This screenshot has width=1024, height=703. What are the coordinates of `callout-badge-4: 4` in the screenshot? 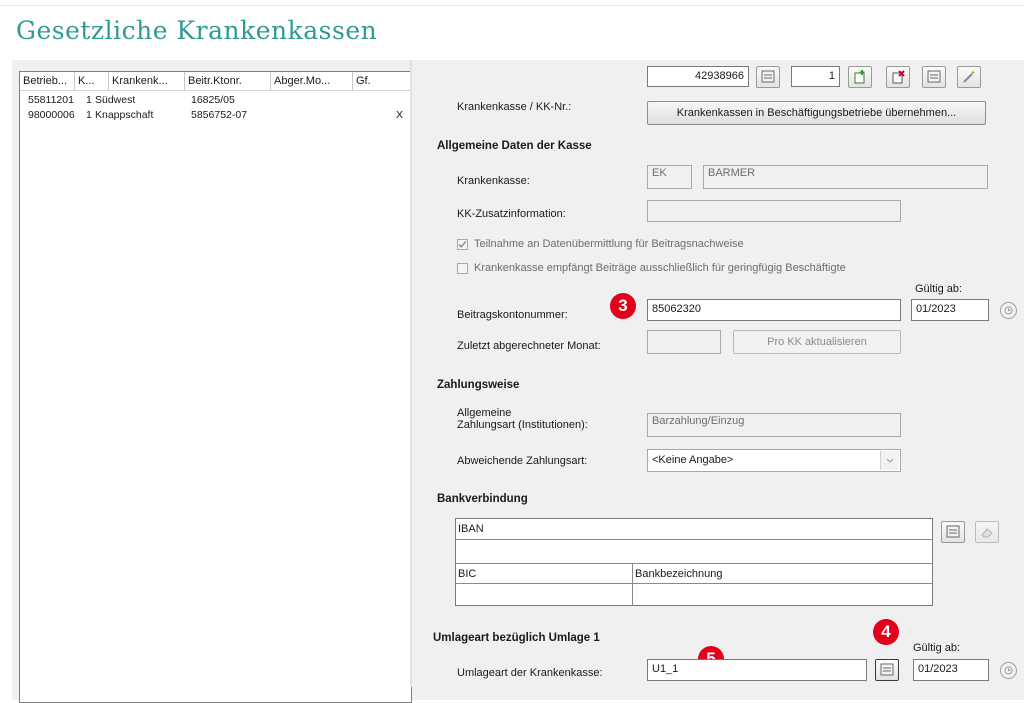 It's located at (886, 632).